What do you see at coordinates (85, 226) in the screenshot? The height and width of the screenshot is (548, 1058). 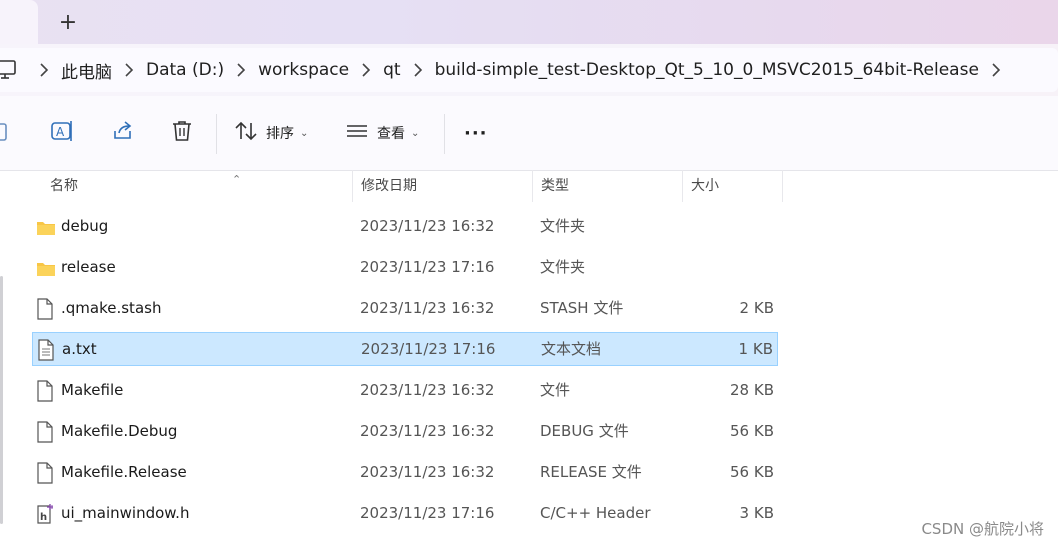 I see `file-name: debug` at bounding box center [85, 226].